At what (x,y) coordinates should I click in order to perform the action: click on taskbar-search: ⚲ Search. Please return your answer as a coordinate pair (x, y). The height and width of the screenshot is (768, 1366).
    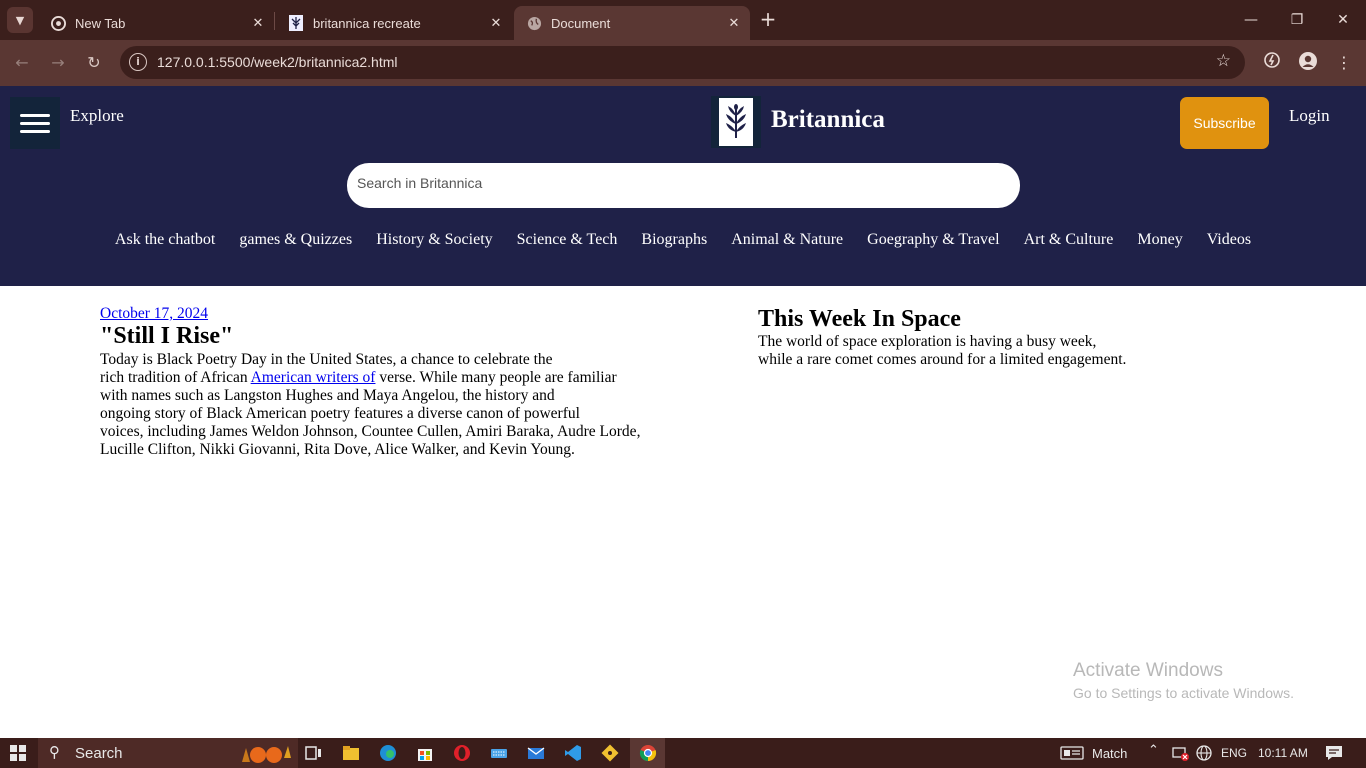
    Looking at the image, I should click on (168, 753).